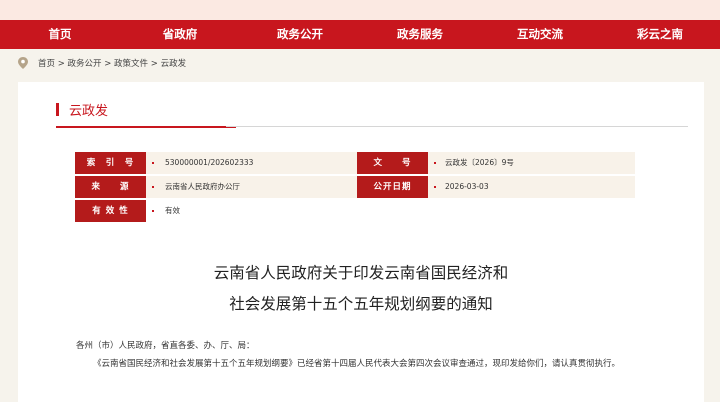 Image resolution: width=720 pixels, height=402 pixels. I want to click on nav-colorful-yunnan: 彩云之南, so click(660, 34).